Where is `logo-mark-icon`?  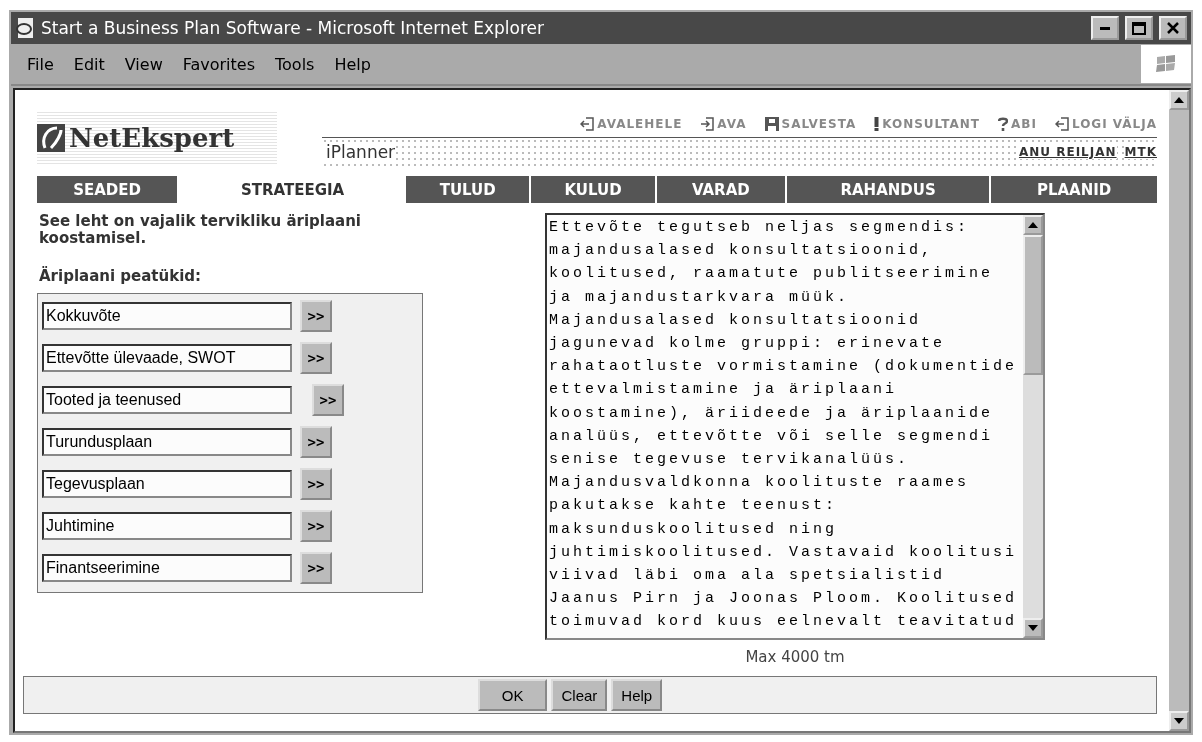 logo-mark-icon is located at coordinates (51, 138).